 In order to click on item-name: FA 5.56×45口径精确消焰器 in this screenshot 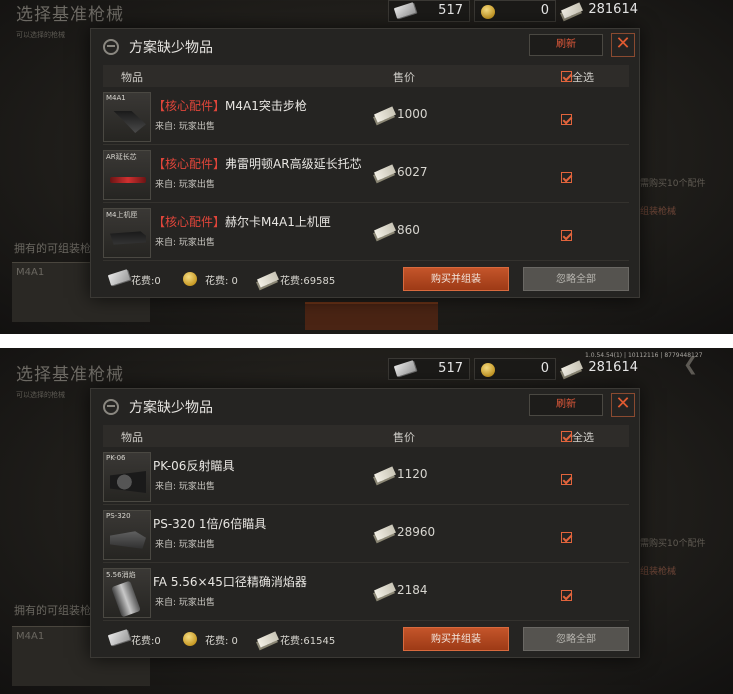, I will do `click(230, 581)`.